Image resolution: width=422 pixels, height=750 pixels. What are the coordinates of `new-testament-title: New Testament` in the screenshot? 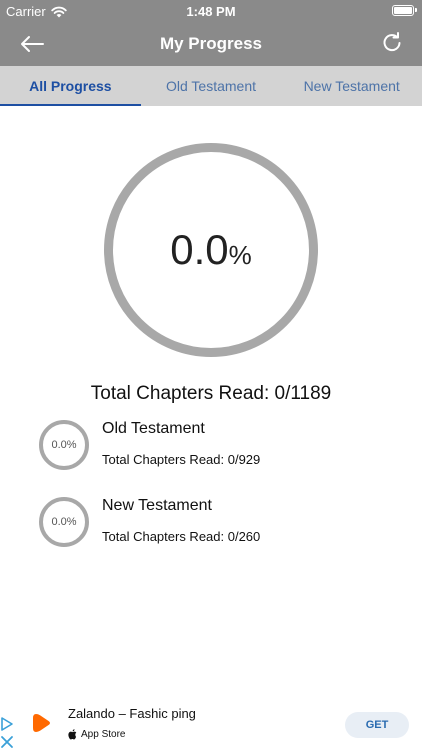 It's located at (157, 505).